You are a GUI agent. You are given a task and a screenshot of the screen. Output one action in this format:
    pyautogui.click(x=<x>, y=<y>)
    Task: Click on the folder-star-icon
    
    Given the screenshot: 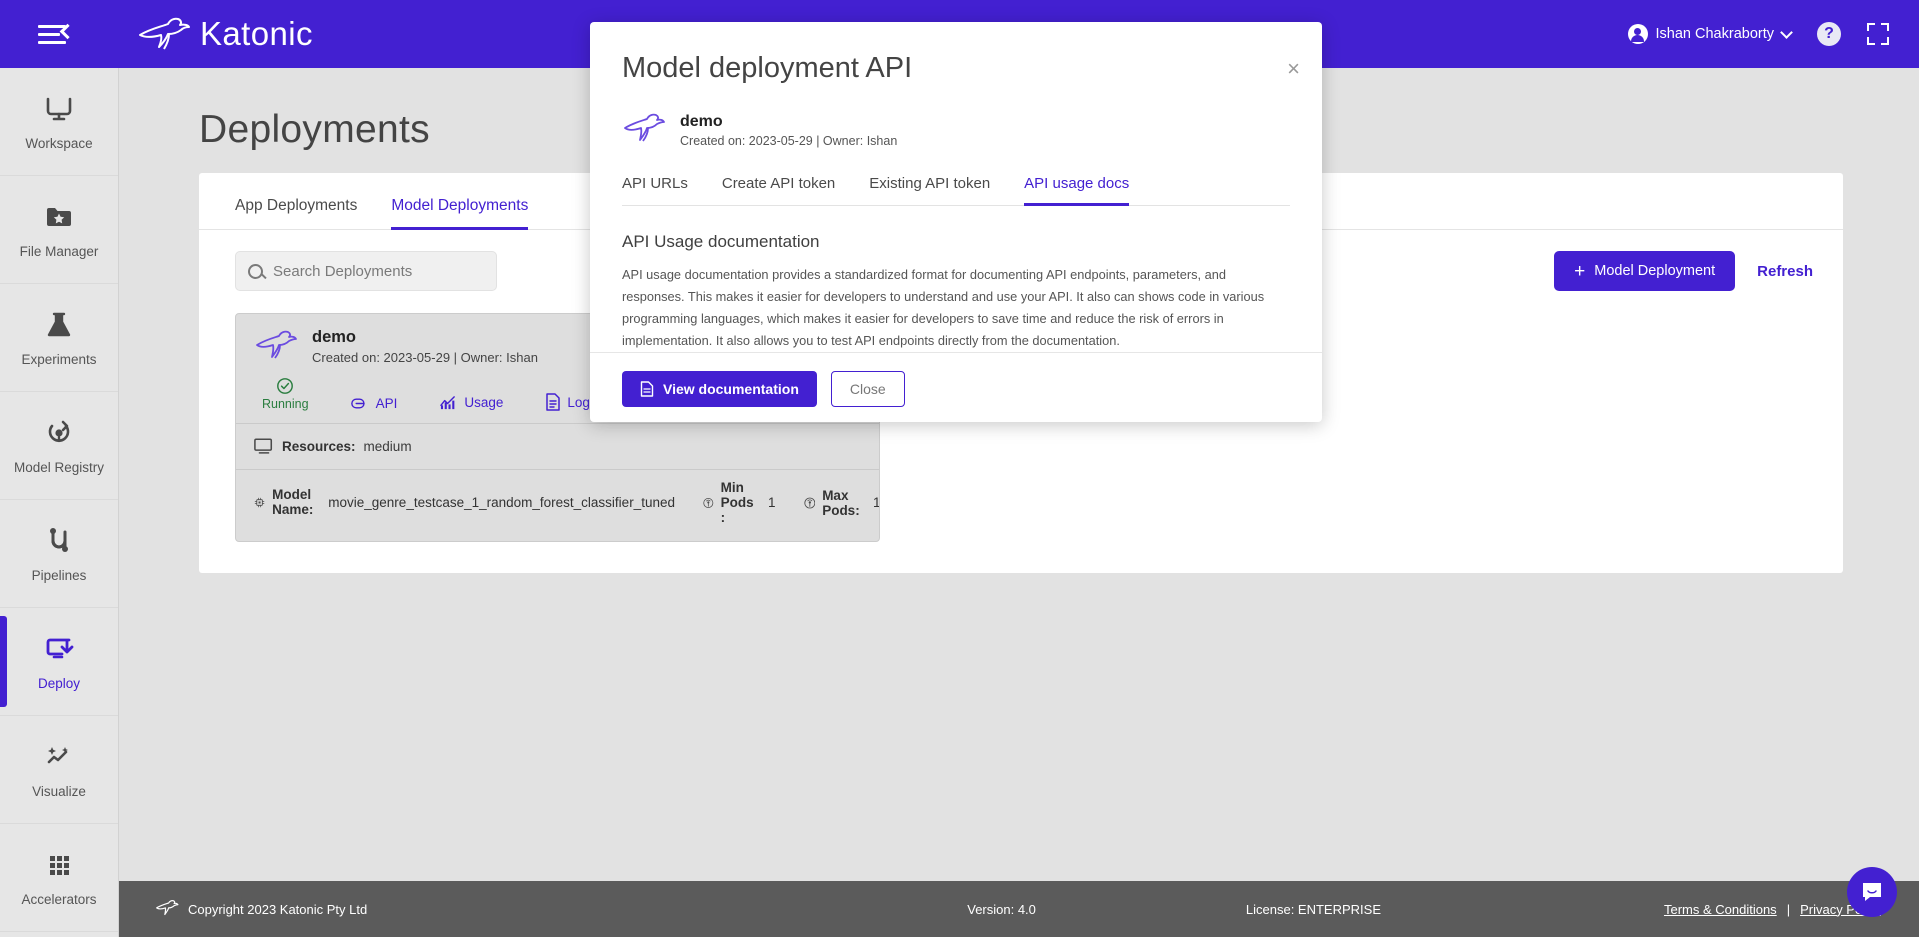 What is the action you would take?
    pyautogui.click(x=59, y=217)
    